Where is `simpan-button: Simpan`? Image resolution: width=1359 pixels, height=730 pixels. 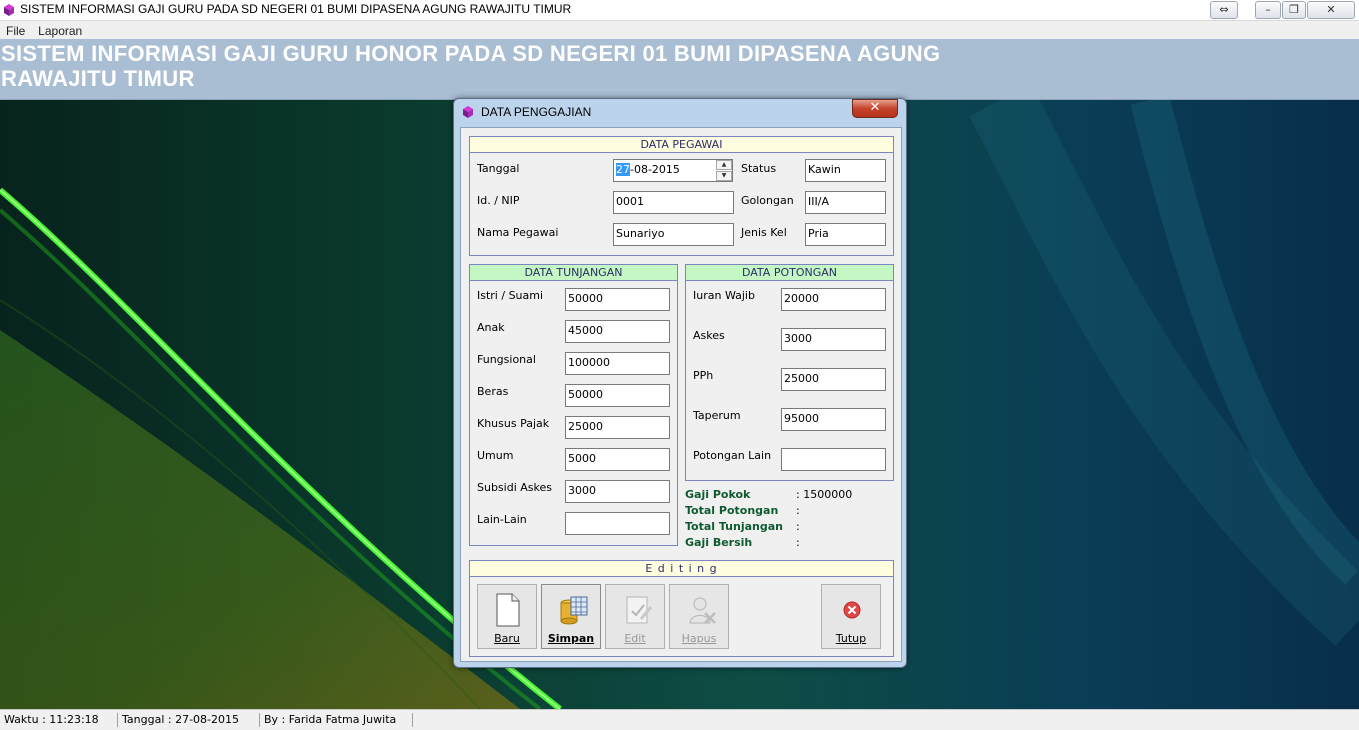 simpan-button: Simpan is located at coordinates (571, 616).